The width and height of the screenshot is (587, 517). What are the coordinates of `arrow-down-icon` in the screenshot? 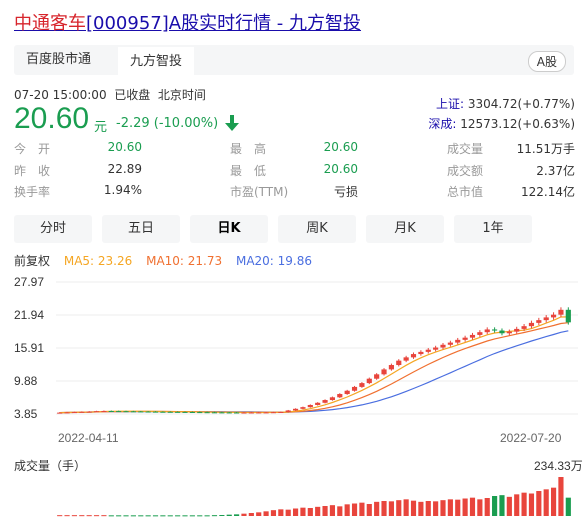 It's located at (232, 123).